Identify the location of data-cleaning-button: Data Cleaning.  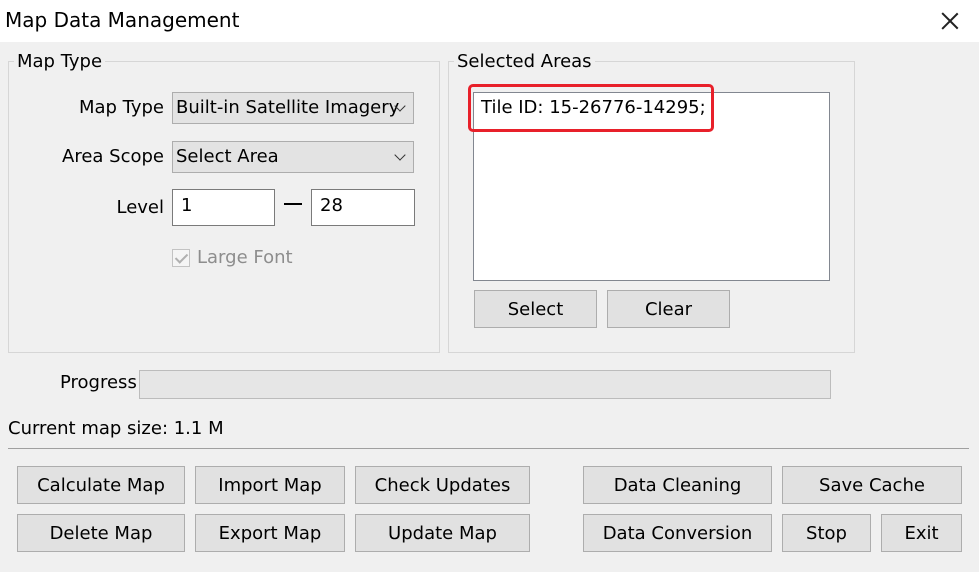
(677, 485).